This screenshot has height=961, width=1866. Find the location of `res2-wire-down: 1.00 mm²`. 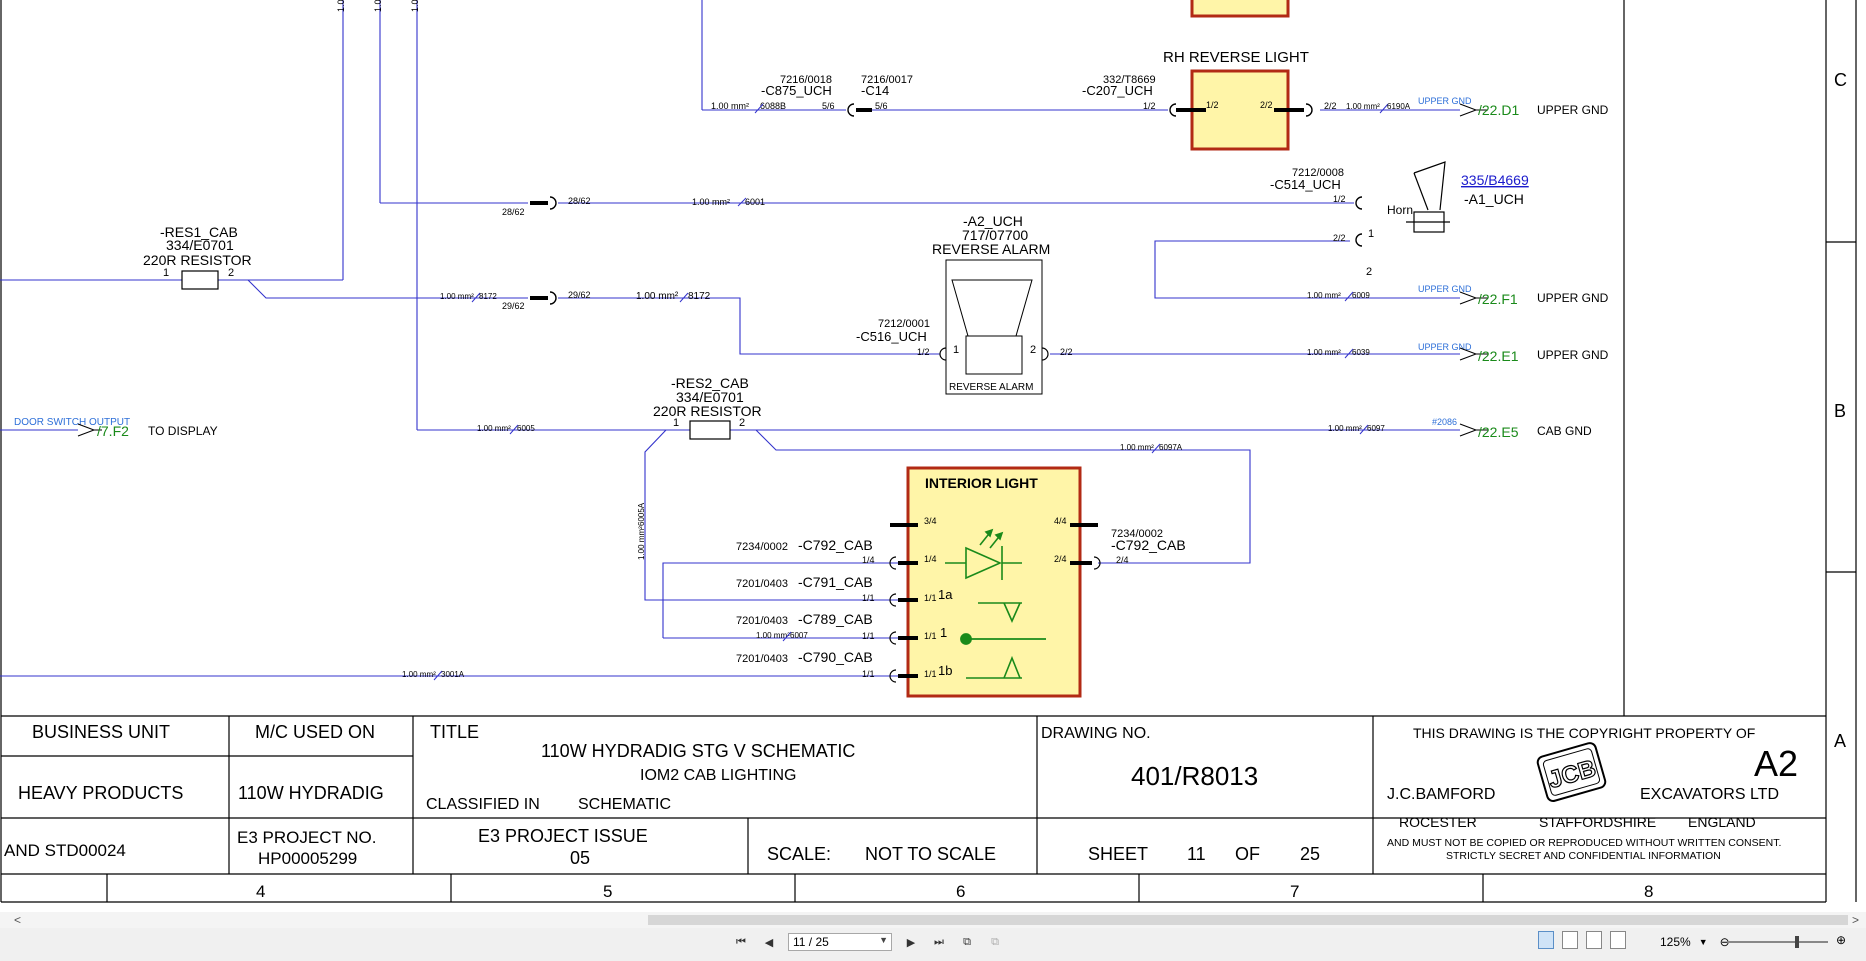

res2-wire-down: 1.00 mm² is located at coordinates (641, 543).